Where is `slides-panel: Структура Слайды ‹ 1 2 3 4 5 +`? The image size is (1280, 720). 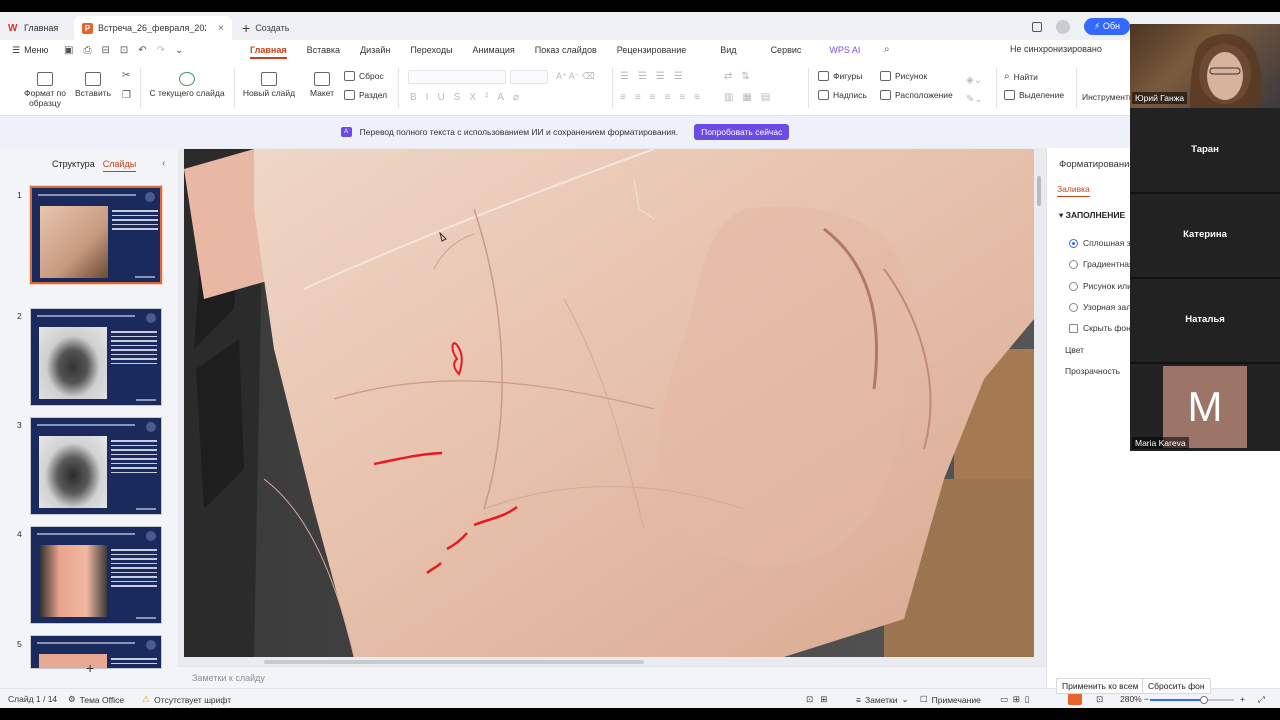 slides-panel: Структура Слайды ‹ 1 2 3 4 5 + is located at coordinates (89, 418).